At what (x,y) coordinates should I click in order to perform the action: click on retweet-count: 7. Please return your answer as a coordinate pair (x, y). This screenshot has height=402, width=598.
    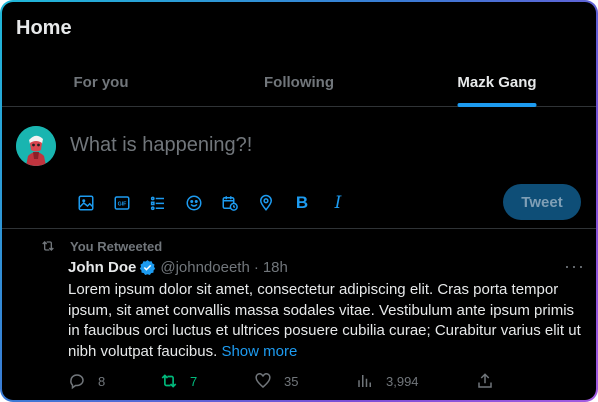
    Looking at the image, I should click on (194, 381).